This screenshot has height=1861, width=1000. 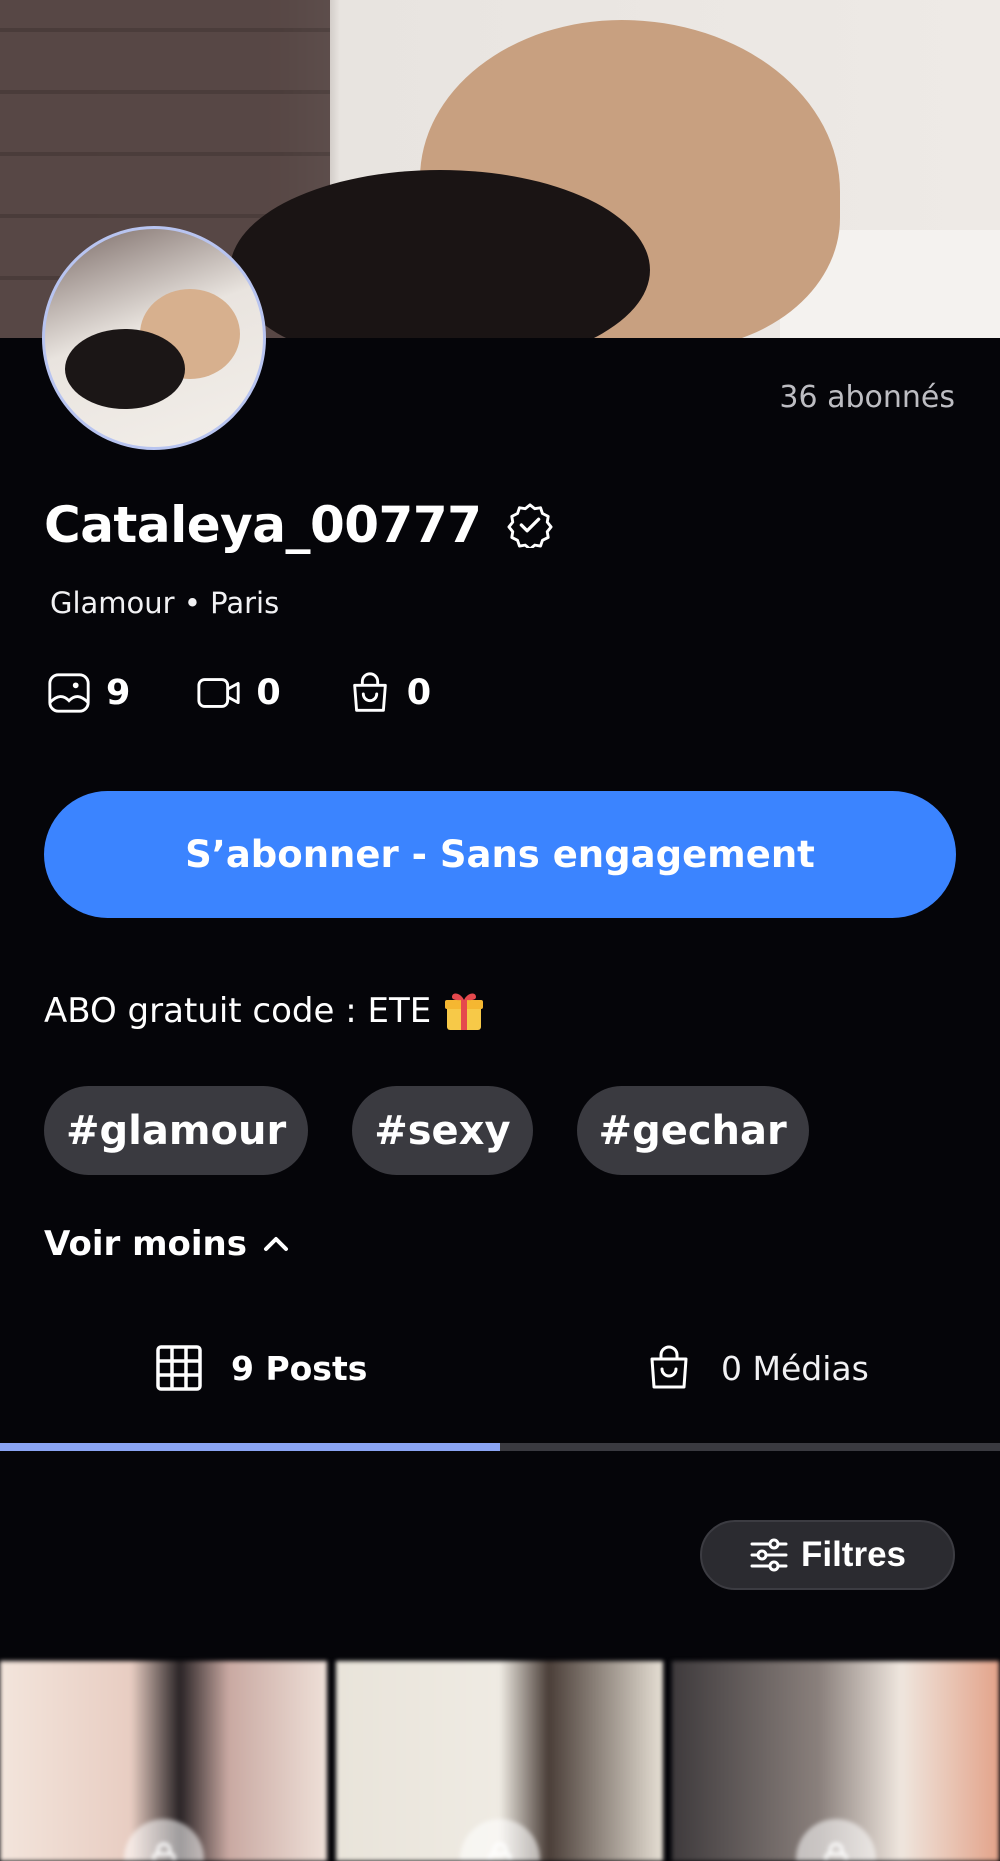 What do you see at coordinates (176, 1130) in the screenshot?
I see `tag-chip: #glamour` at bounding box center [176, 1130].